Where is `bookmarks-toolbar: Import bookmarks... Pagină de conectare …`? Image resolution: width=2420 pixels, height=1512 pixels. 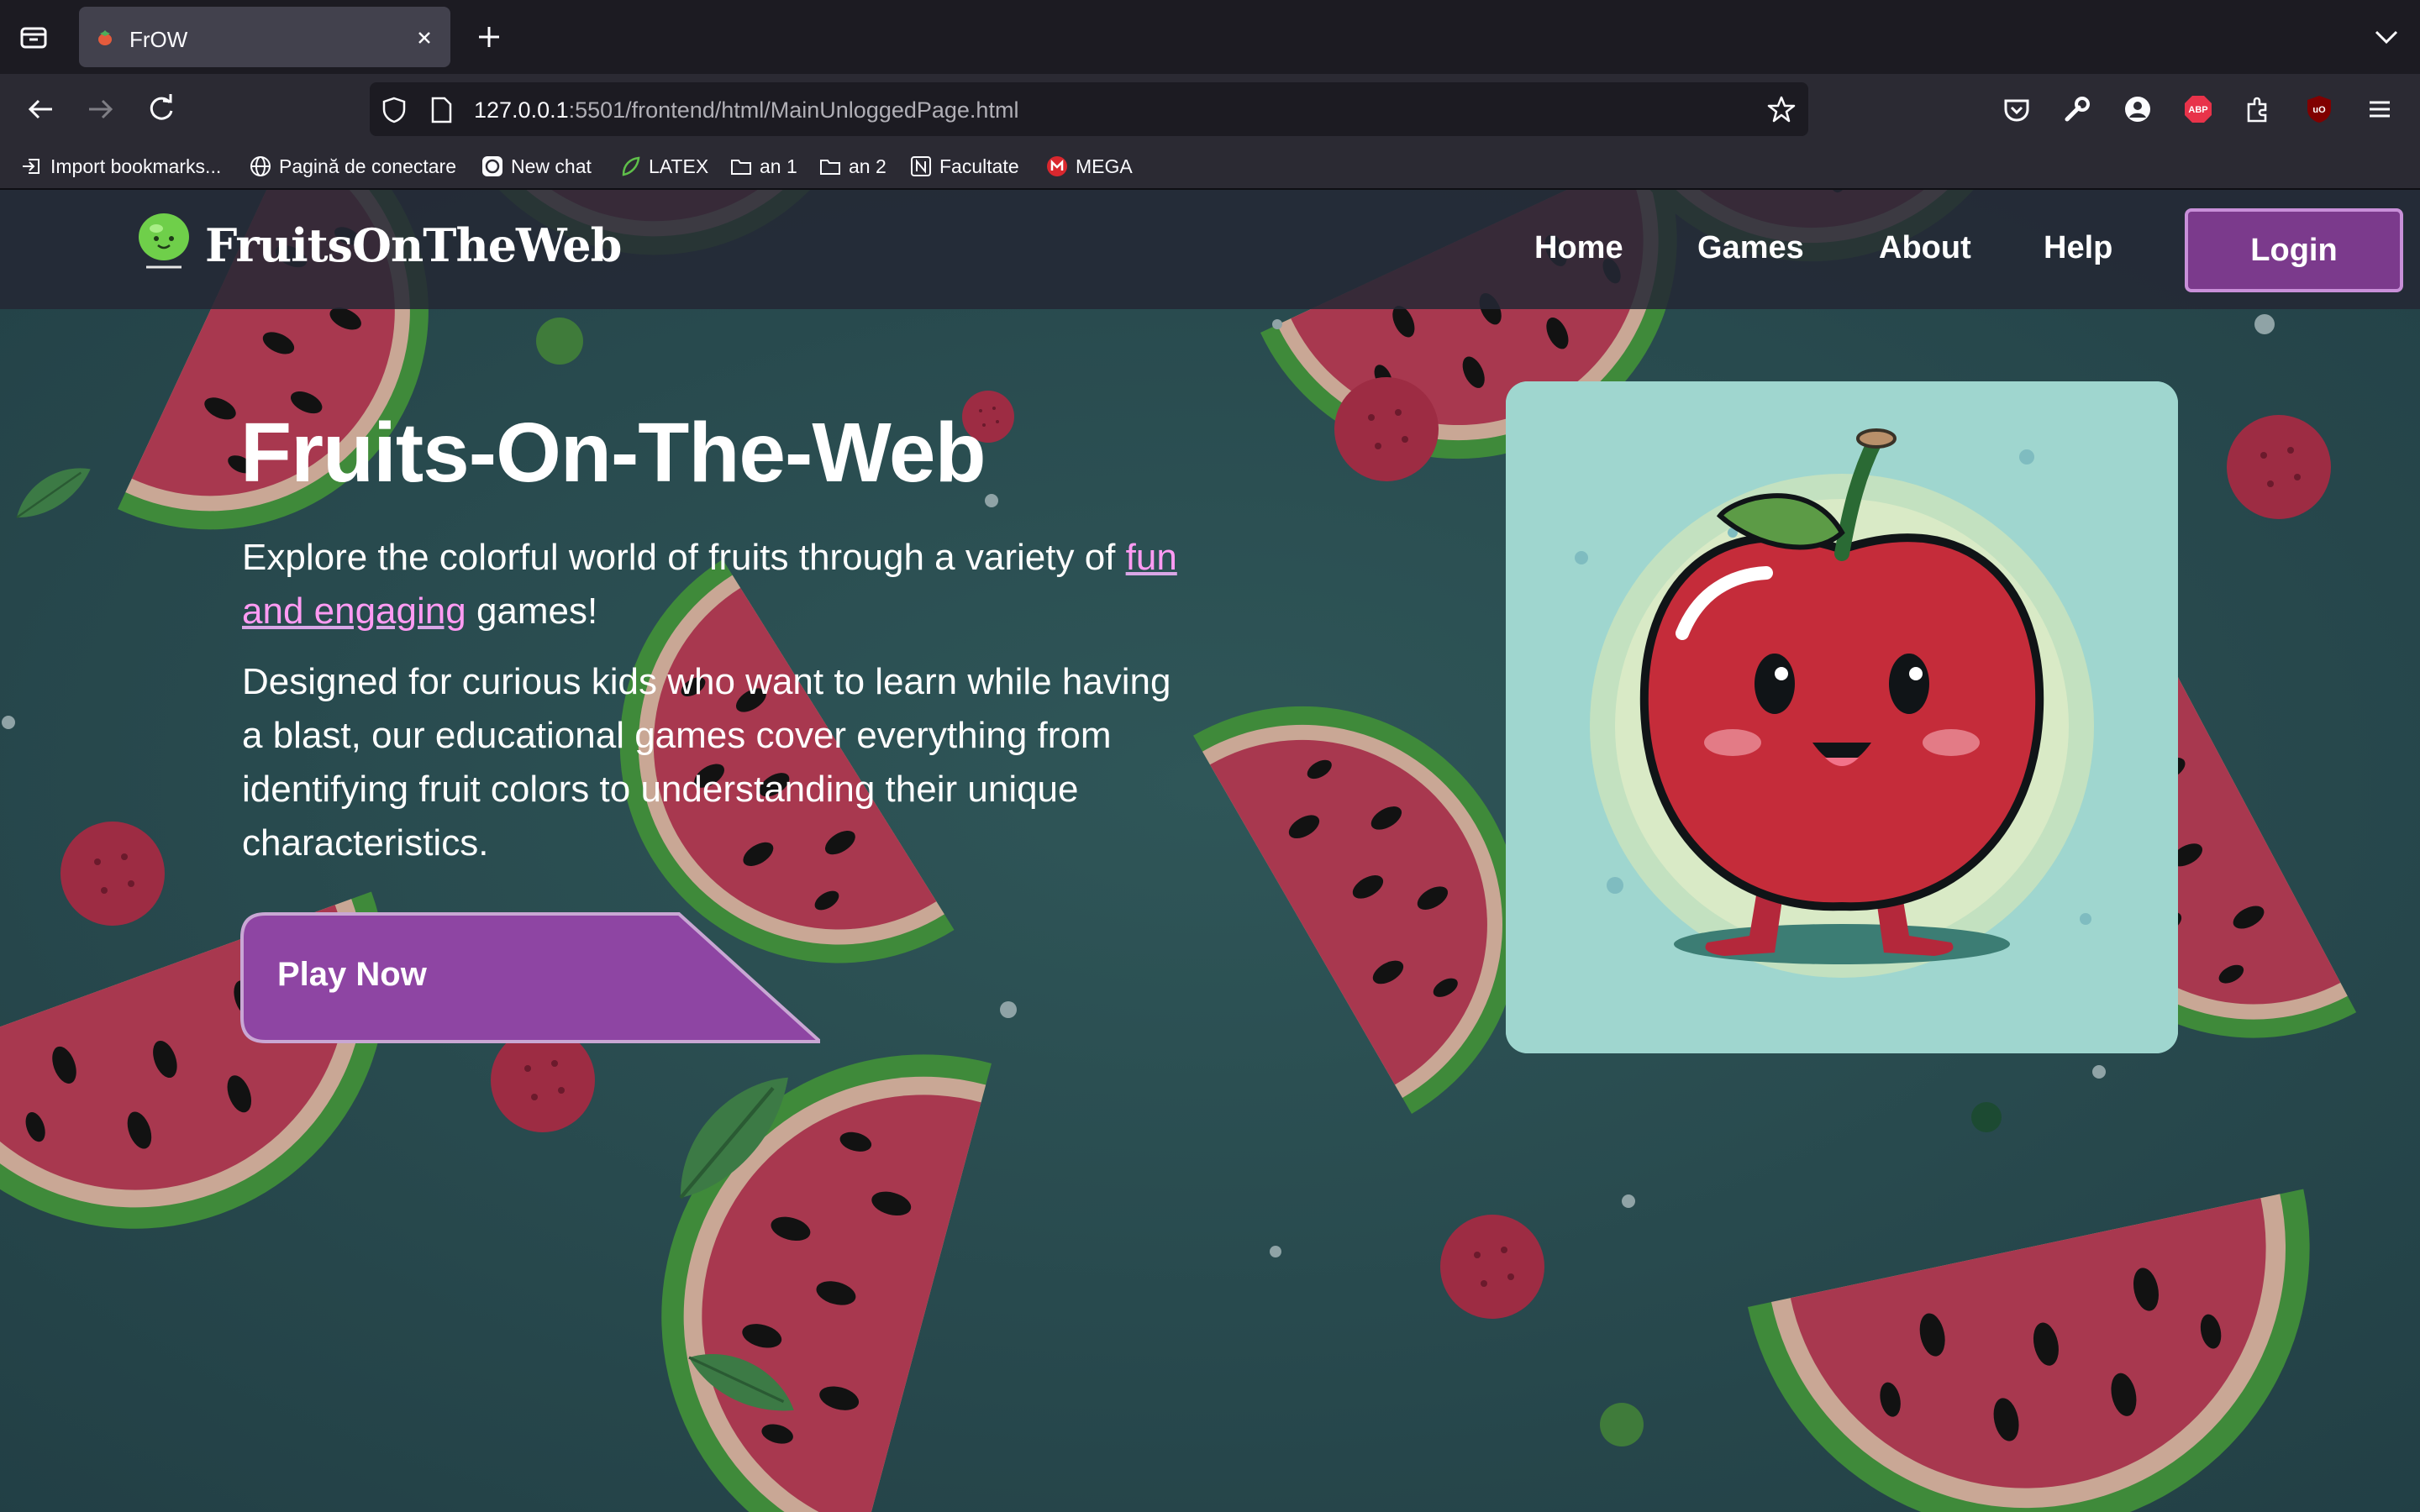
bookmarks-toolbar: Import bookmarks... Pagină de conectare … is located at coordinates (1210, 166).